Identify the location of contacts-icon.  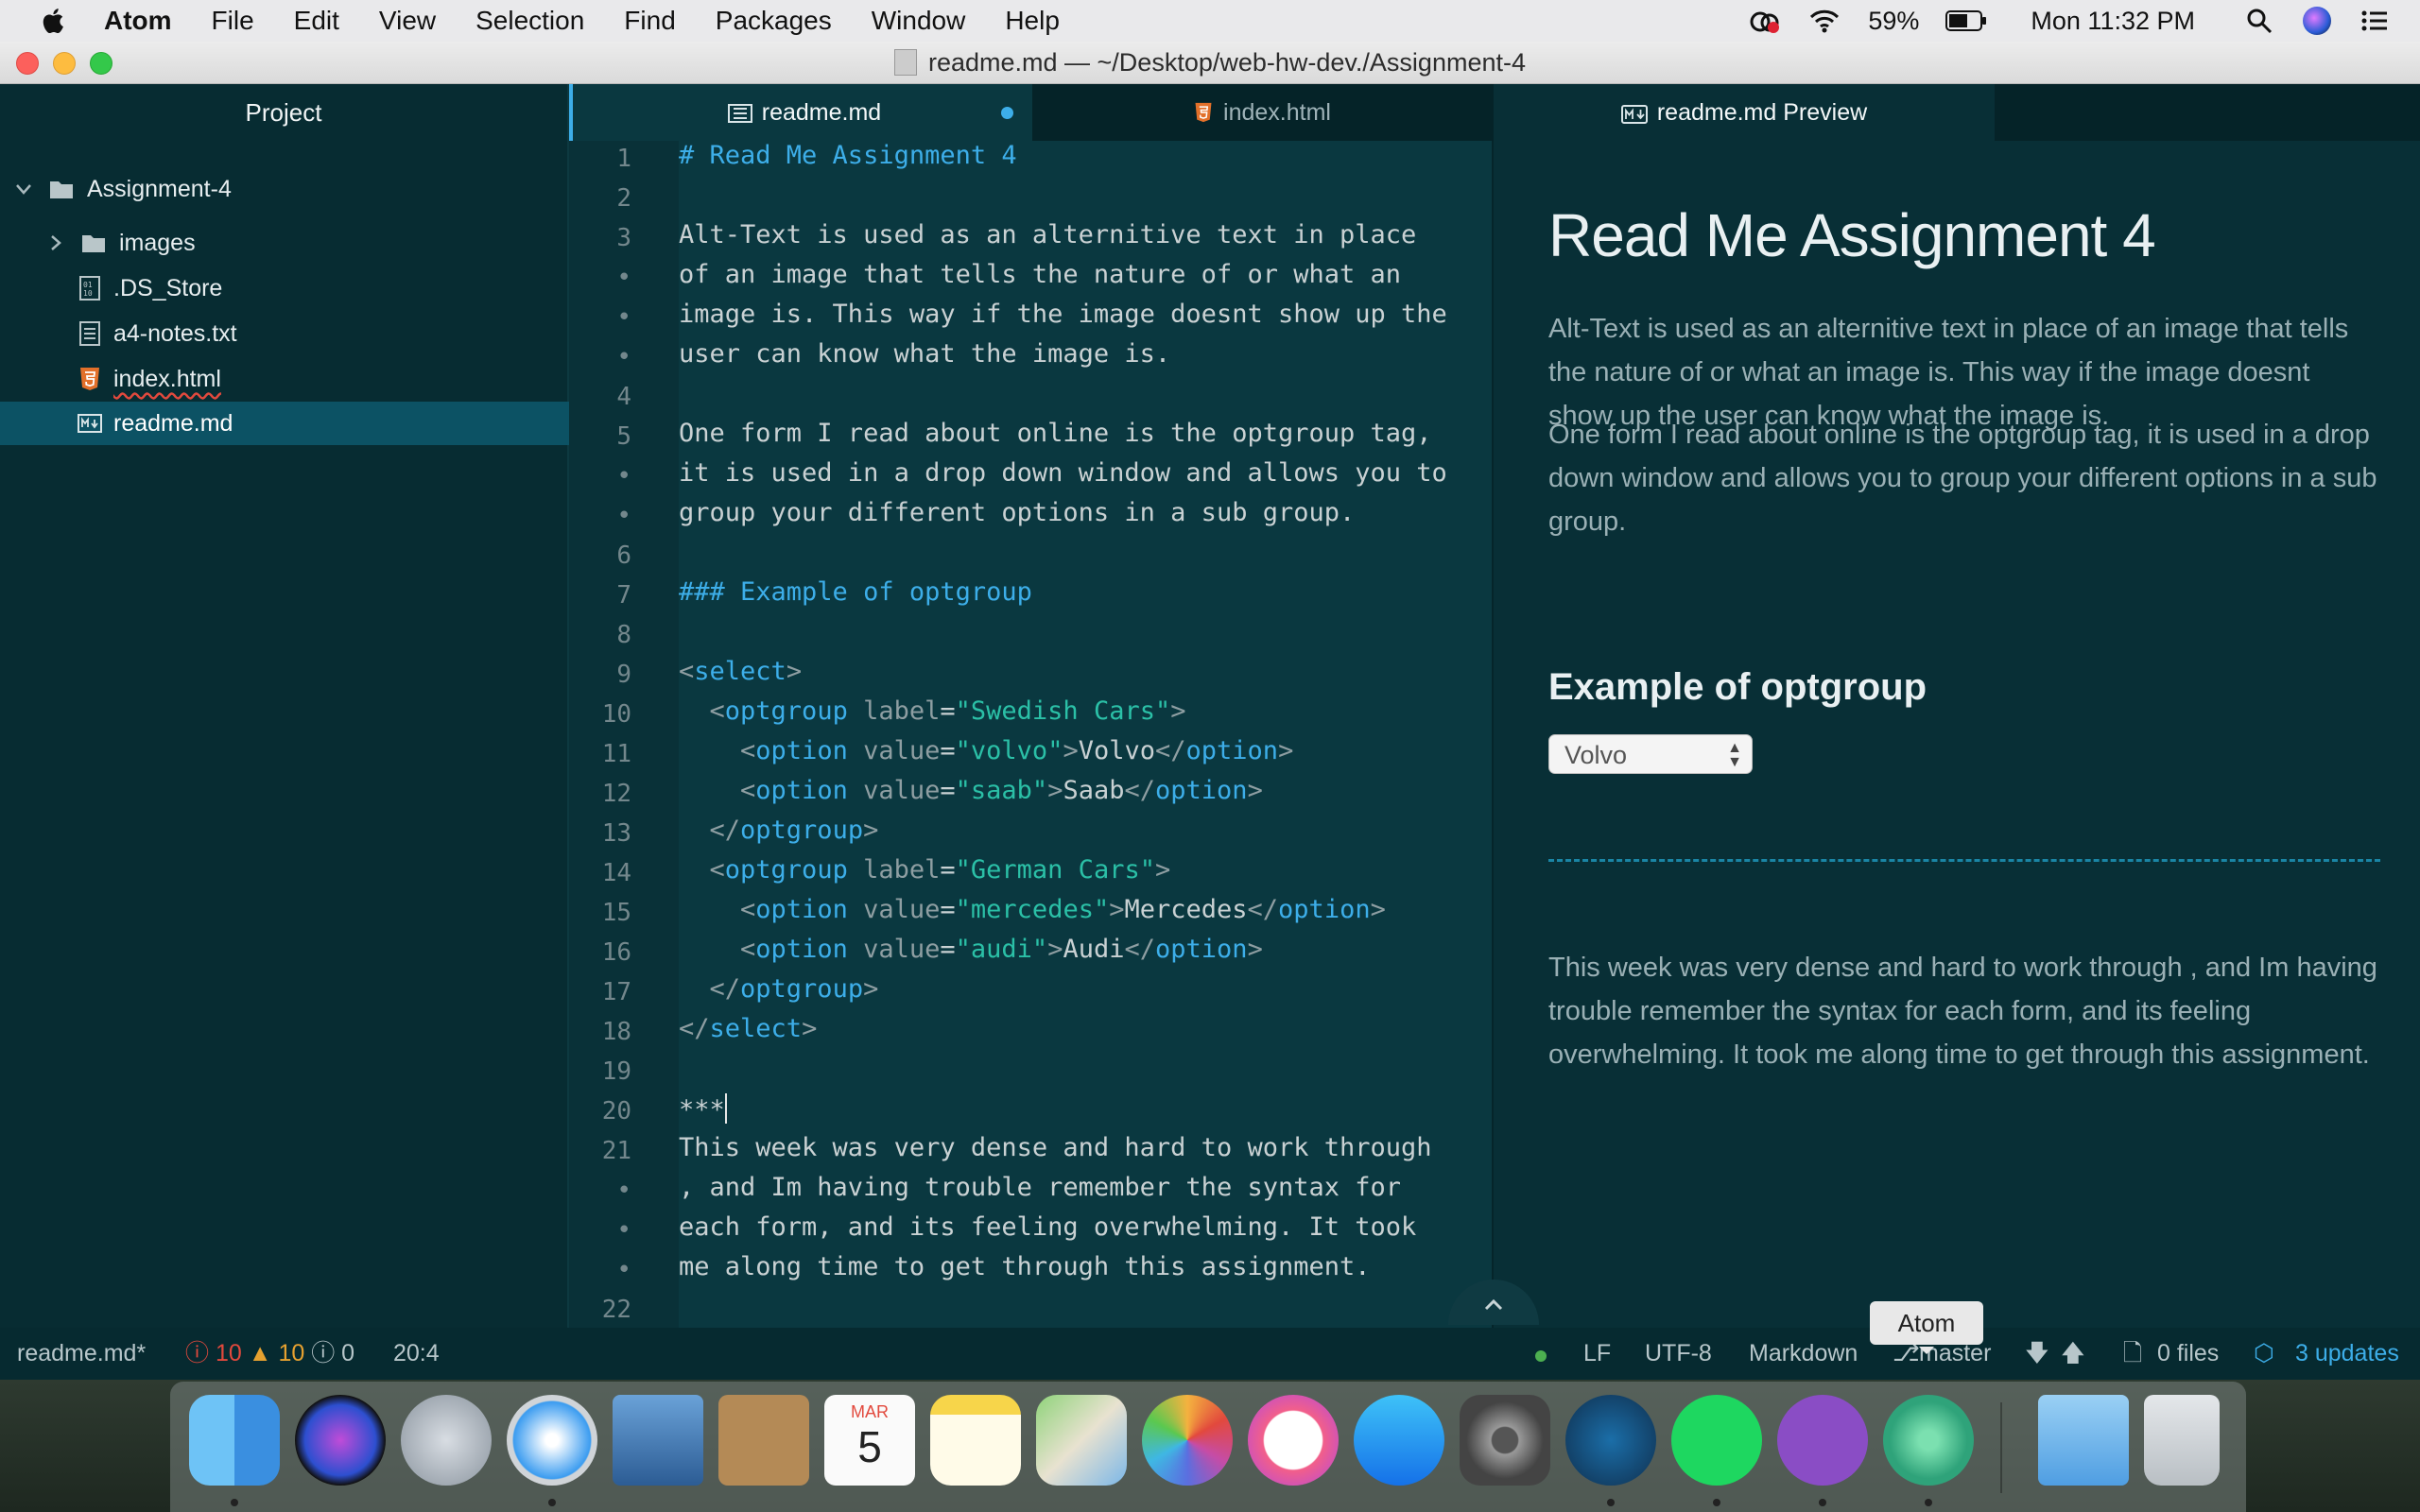
(763, 1440).